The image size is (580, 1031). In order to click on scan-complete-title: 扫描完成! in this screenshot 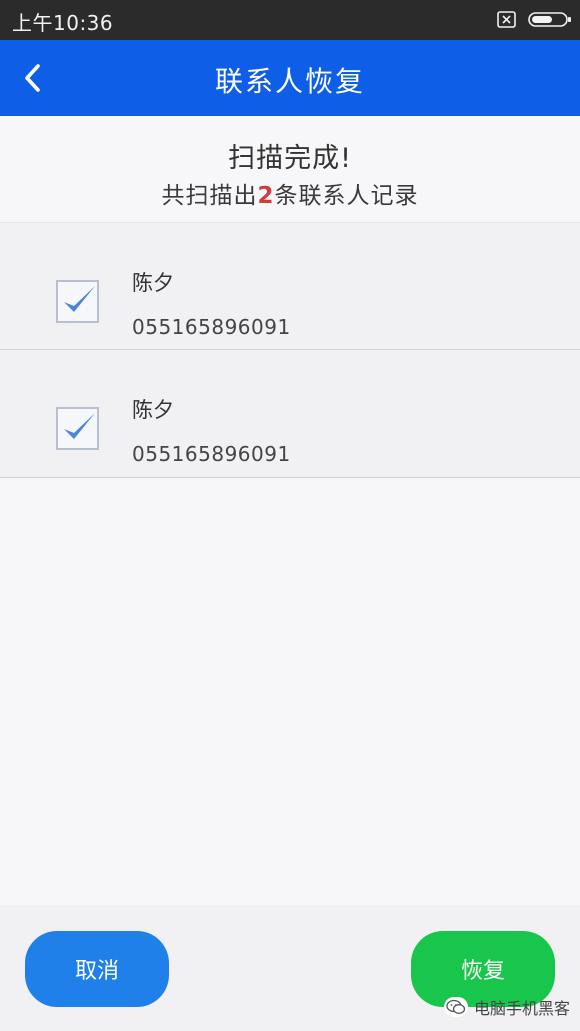, I will do `click(290, 158)`.